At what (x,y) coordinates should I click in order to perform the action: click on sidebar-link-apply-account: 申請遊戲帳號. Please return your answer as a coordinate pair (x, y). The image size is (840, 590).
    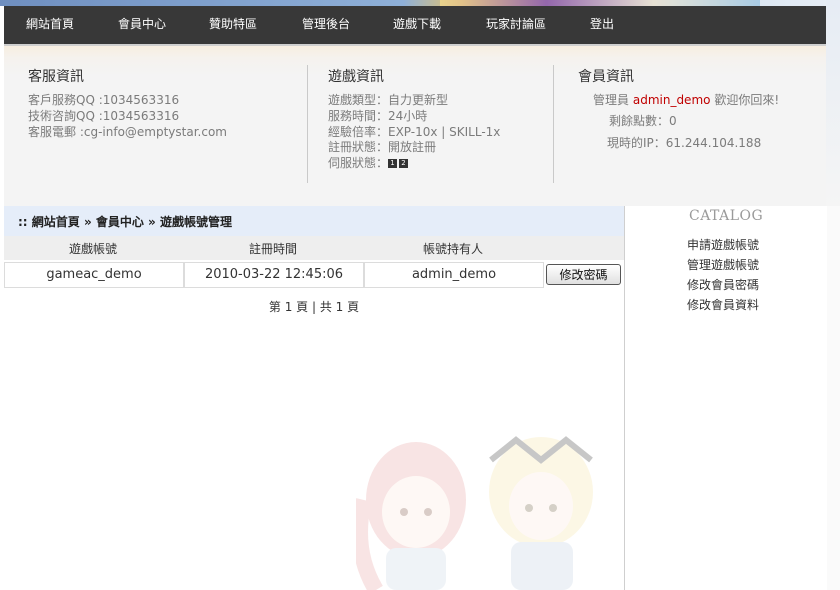
    Looking at the image, I should click on (723, 244).